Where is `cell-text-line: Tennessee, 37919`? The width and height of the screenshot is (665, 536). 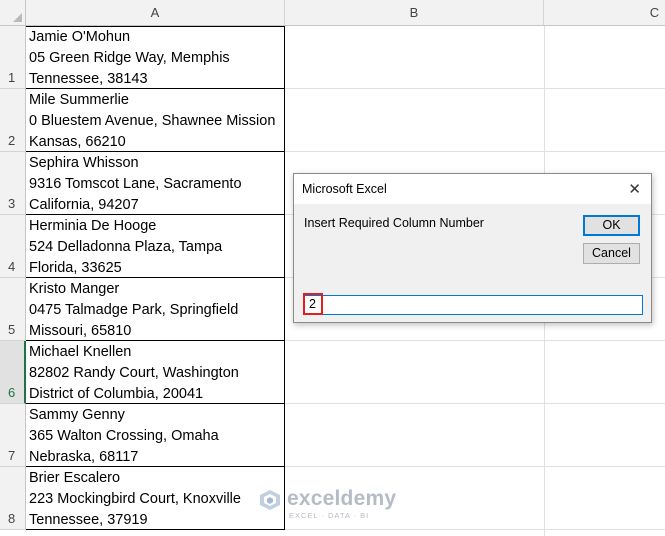
cell-text-line: Tennessee, 37919 is located at coordinates (88, 520).